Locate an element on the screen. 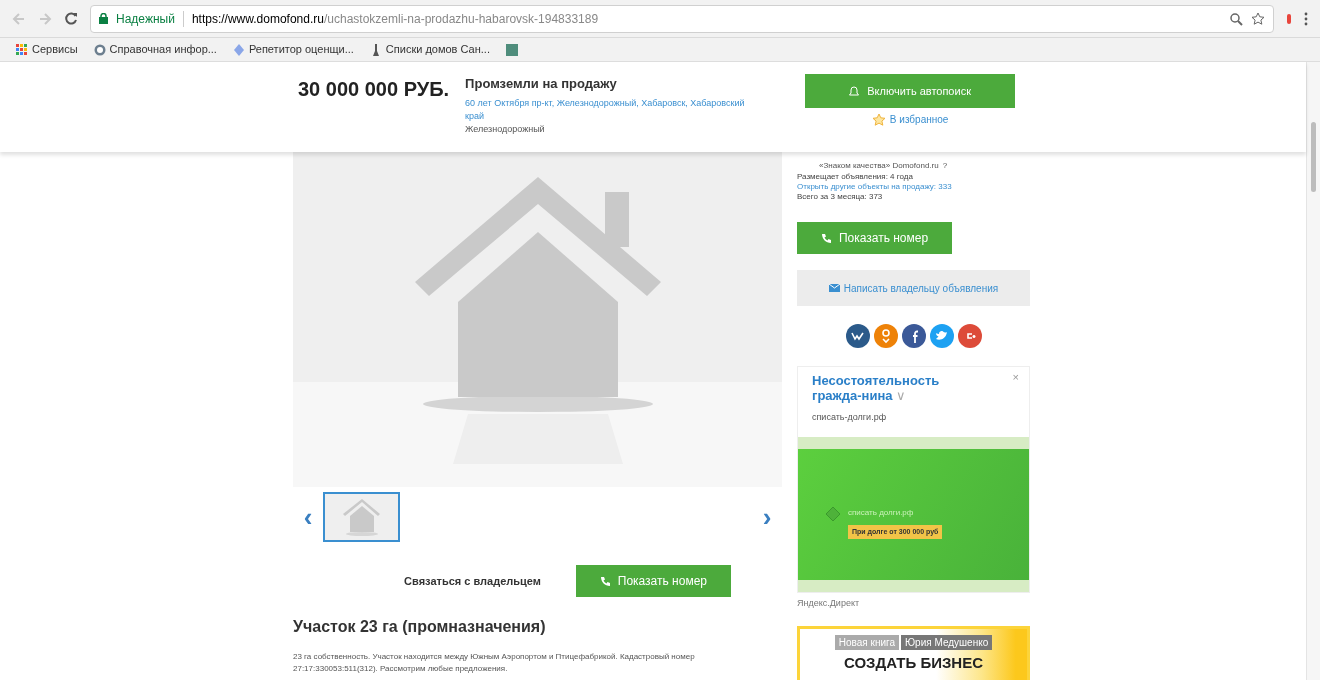  book-ad: Новая книга Юрия Медушенко СОЗДАТЬ БИЗНЕС is located at coordinates (913, 653).